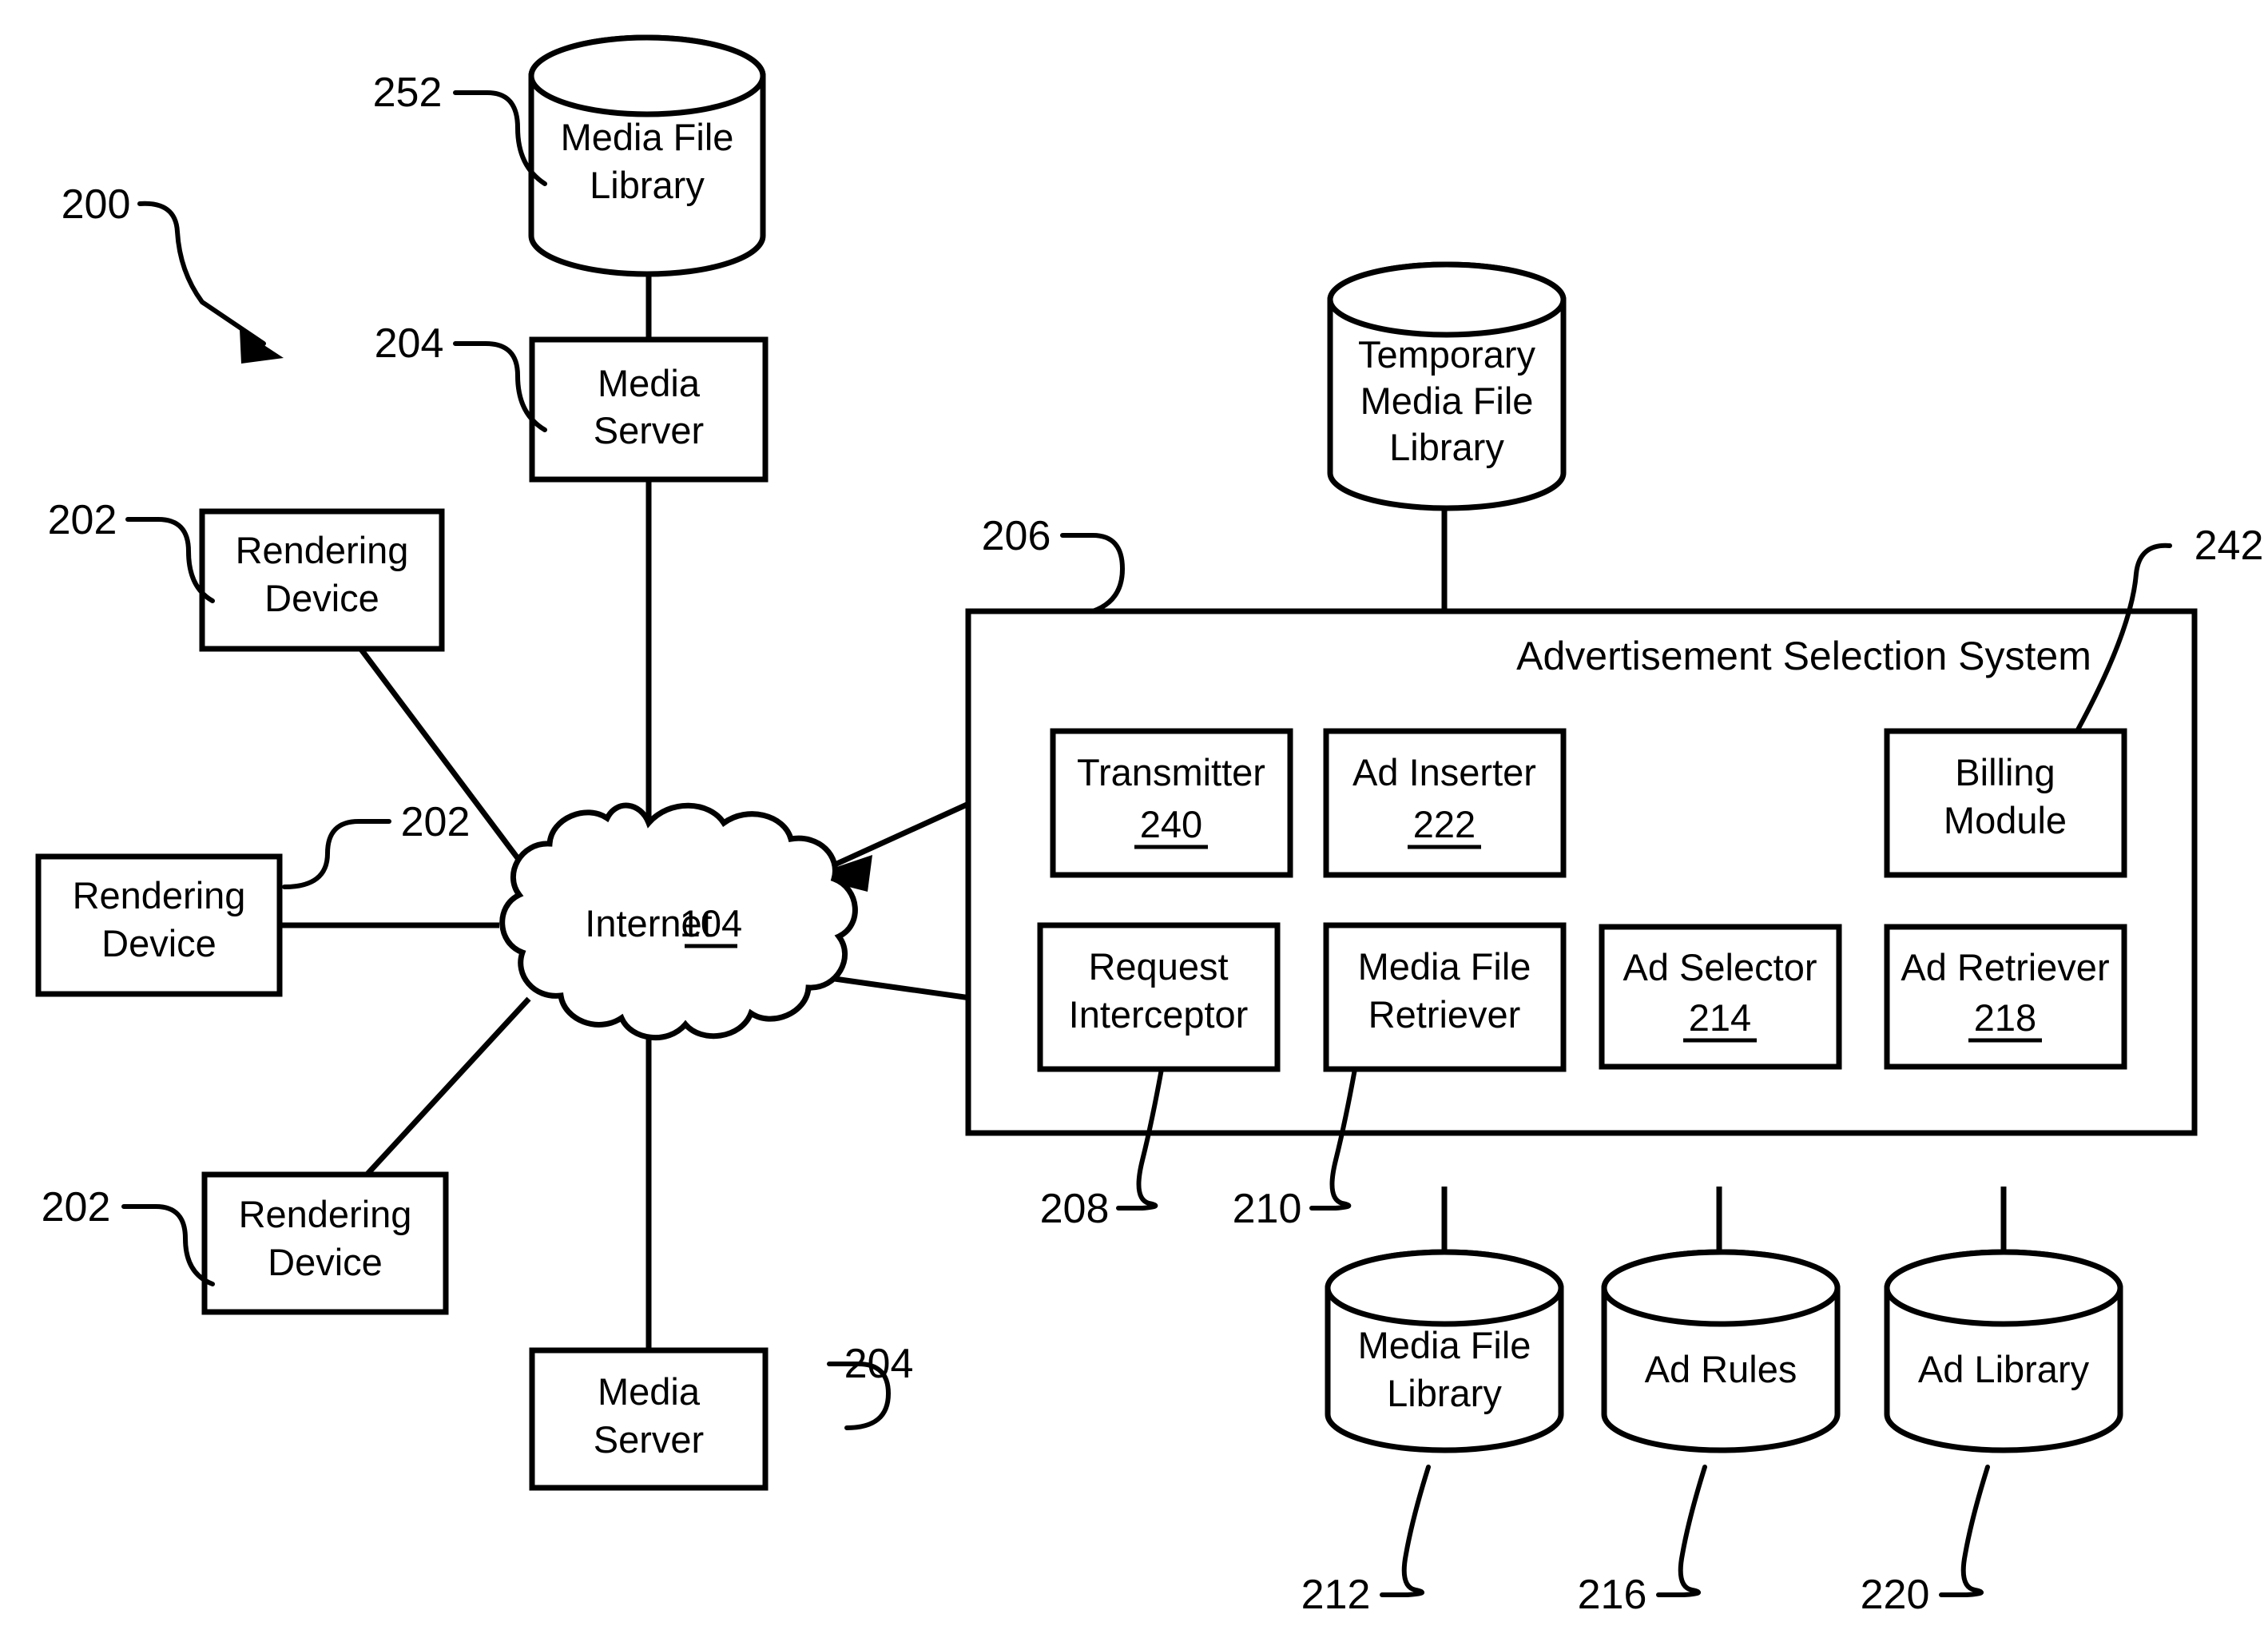 Image resolution: width=2268 pixels, height=1626 pixels. What do you see at coordinates (436, 822) in the screenshot?
I see `ref-number-202-2: 202` at bounding box center [436, 822].